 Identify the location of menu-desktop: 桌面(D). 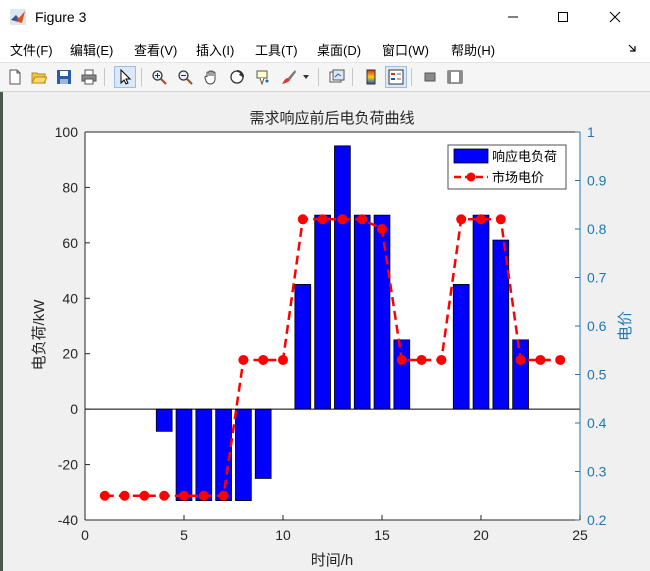
(339, 49).